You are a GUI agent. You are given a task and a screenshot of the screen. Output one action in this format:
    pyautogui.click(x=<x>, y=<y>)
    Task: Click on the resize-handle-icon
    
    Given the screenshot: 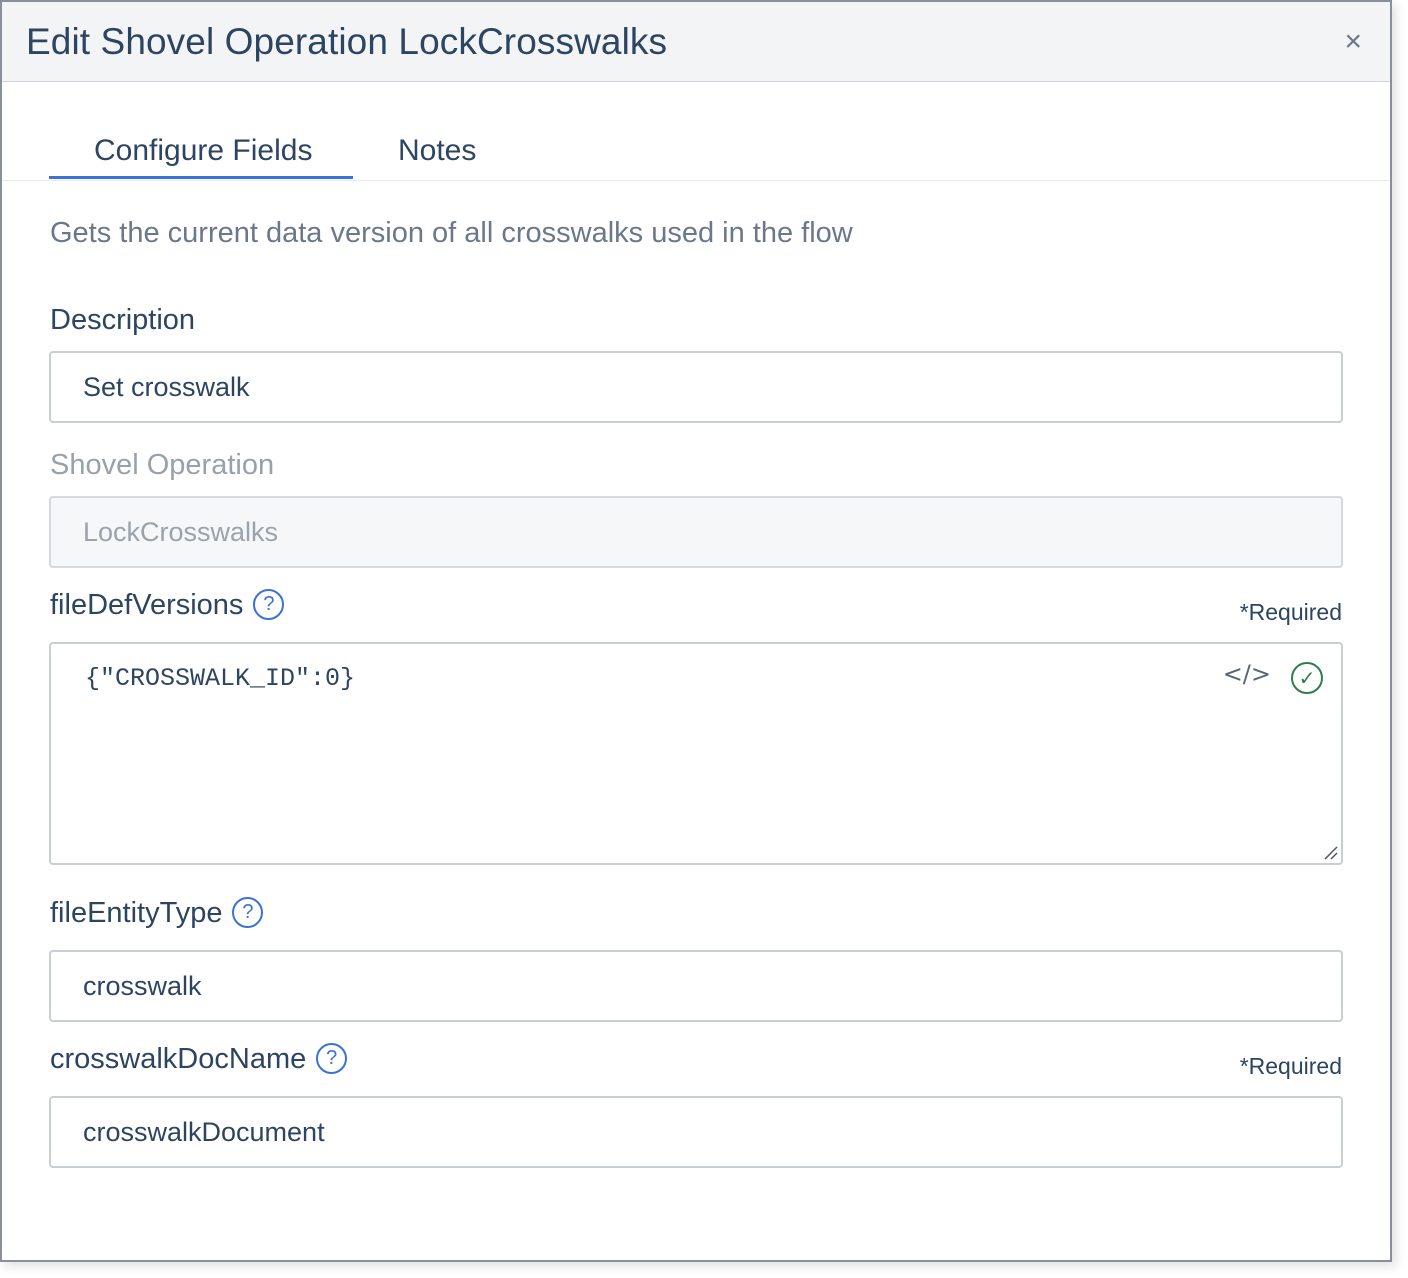 What is the action you would take?
    pyautogui.click(x=1330, y=852)
    